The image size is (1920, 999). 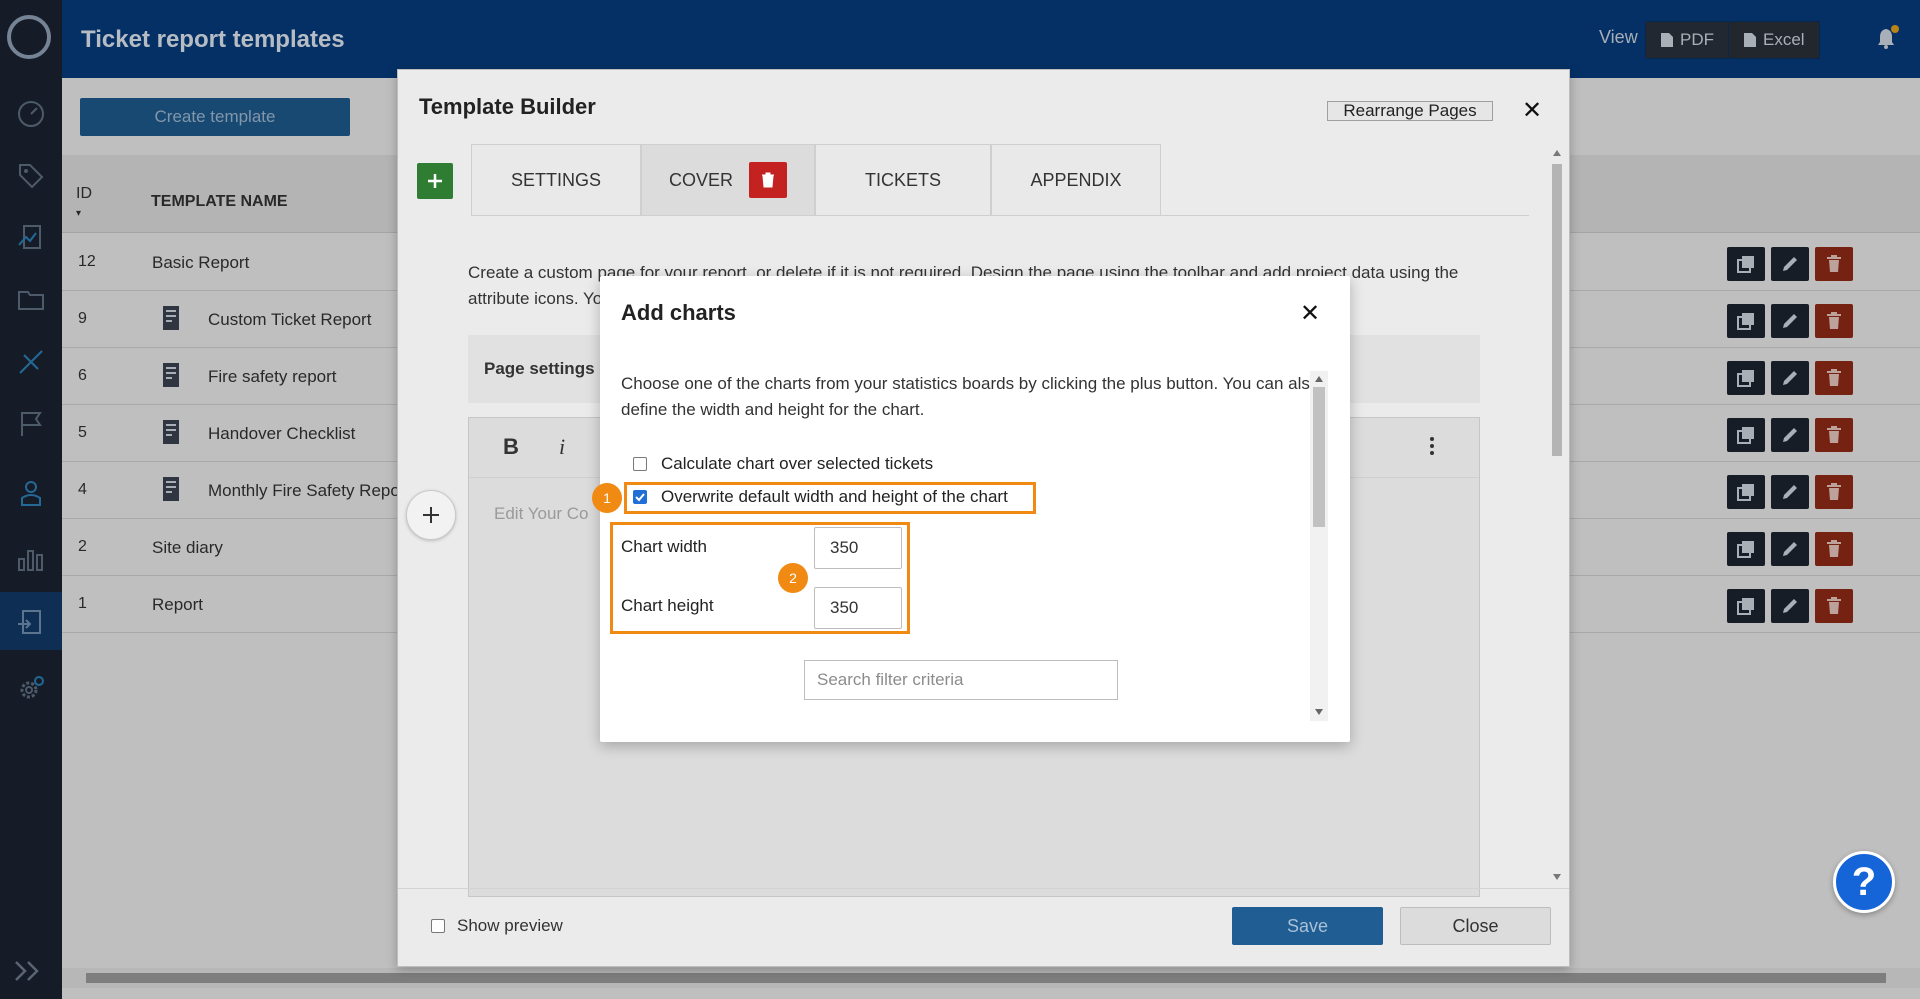 I want to click on trash-icon, so click(x=768, y=180).